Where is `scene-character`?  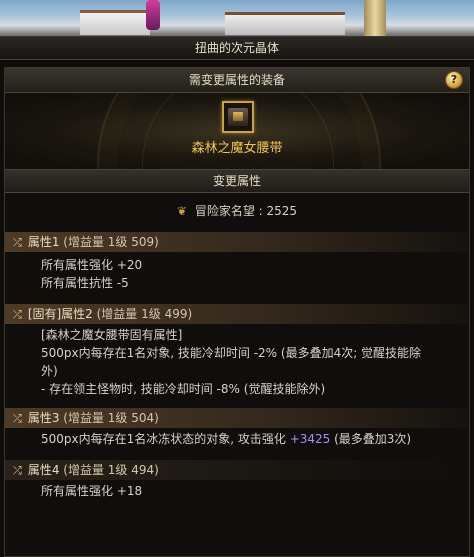
scene-character is located at coordinates (153, 15).